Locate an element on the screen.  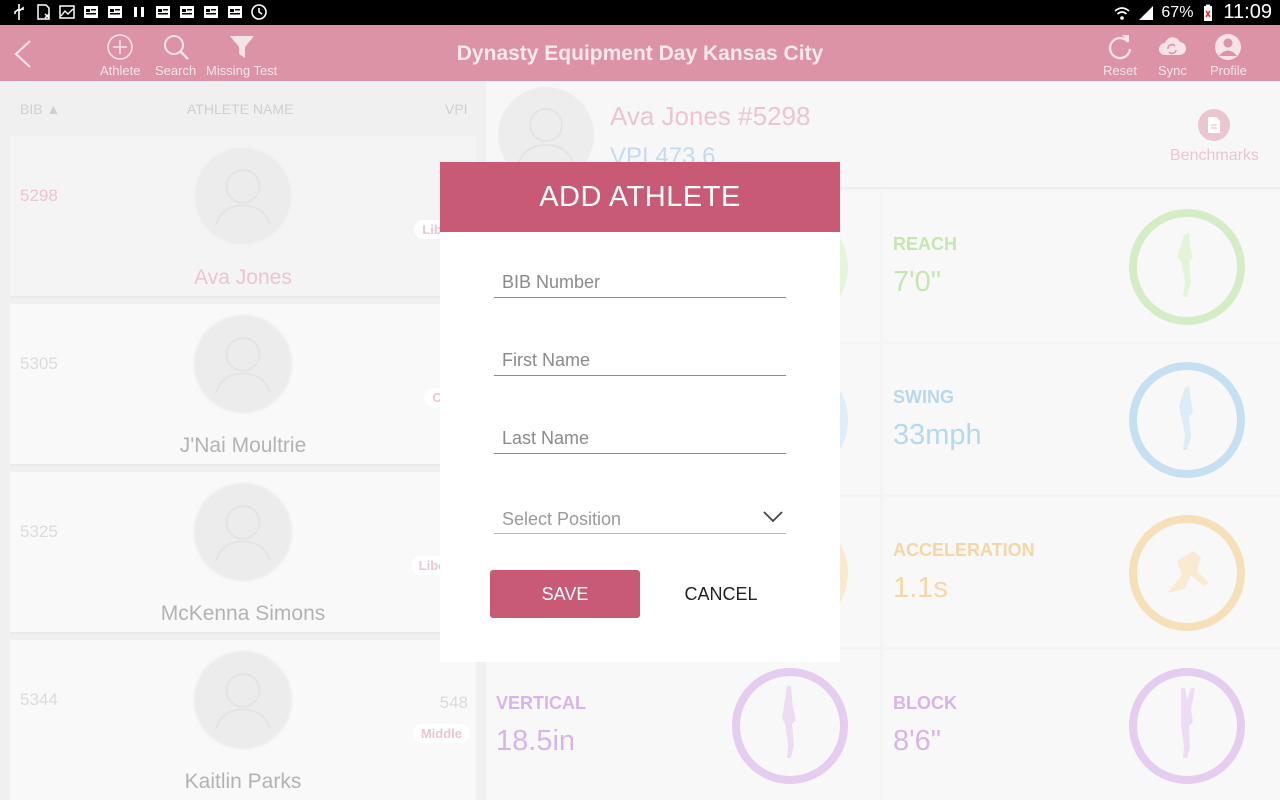
last-name-field is located at coordinates (640, 439).